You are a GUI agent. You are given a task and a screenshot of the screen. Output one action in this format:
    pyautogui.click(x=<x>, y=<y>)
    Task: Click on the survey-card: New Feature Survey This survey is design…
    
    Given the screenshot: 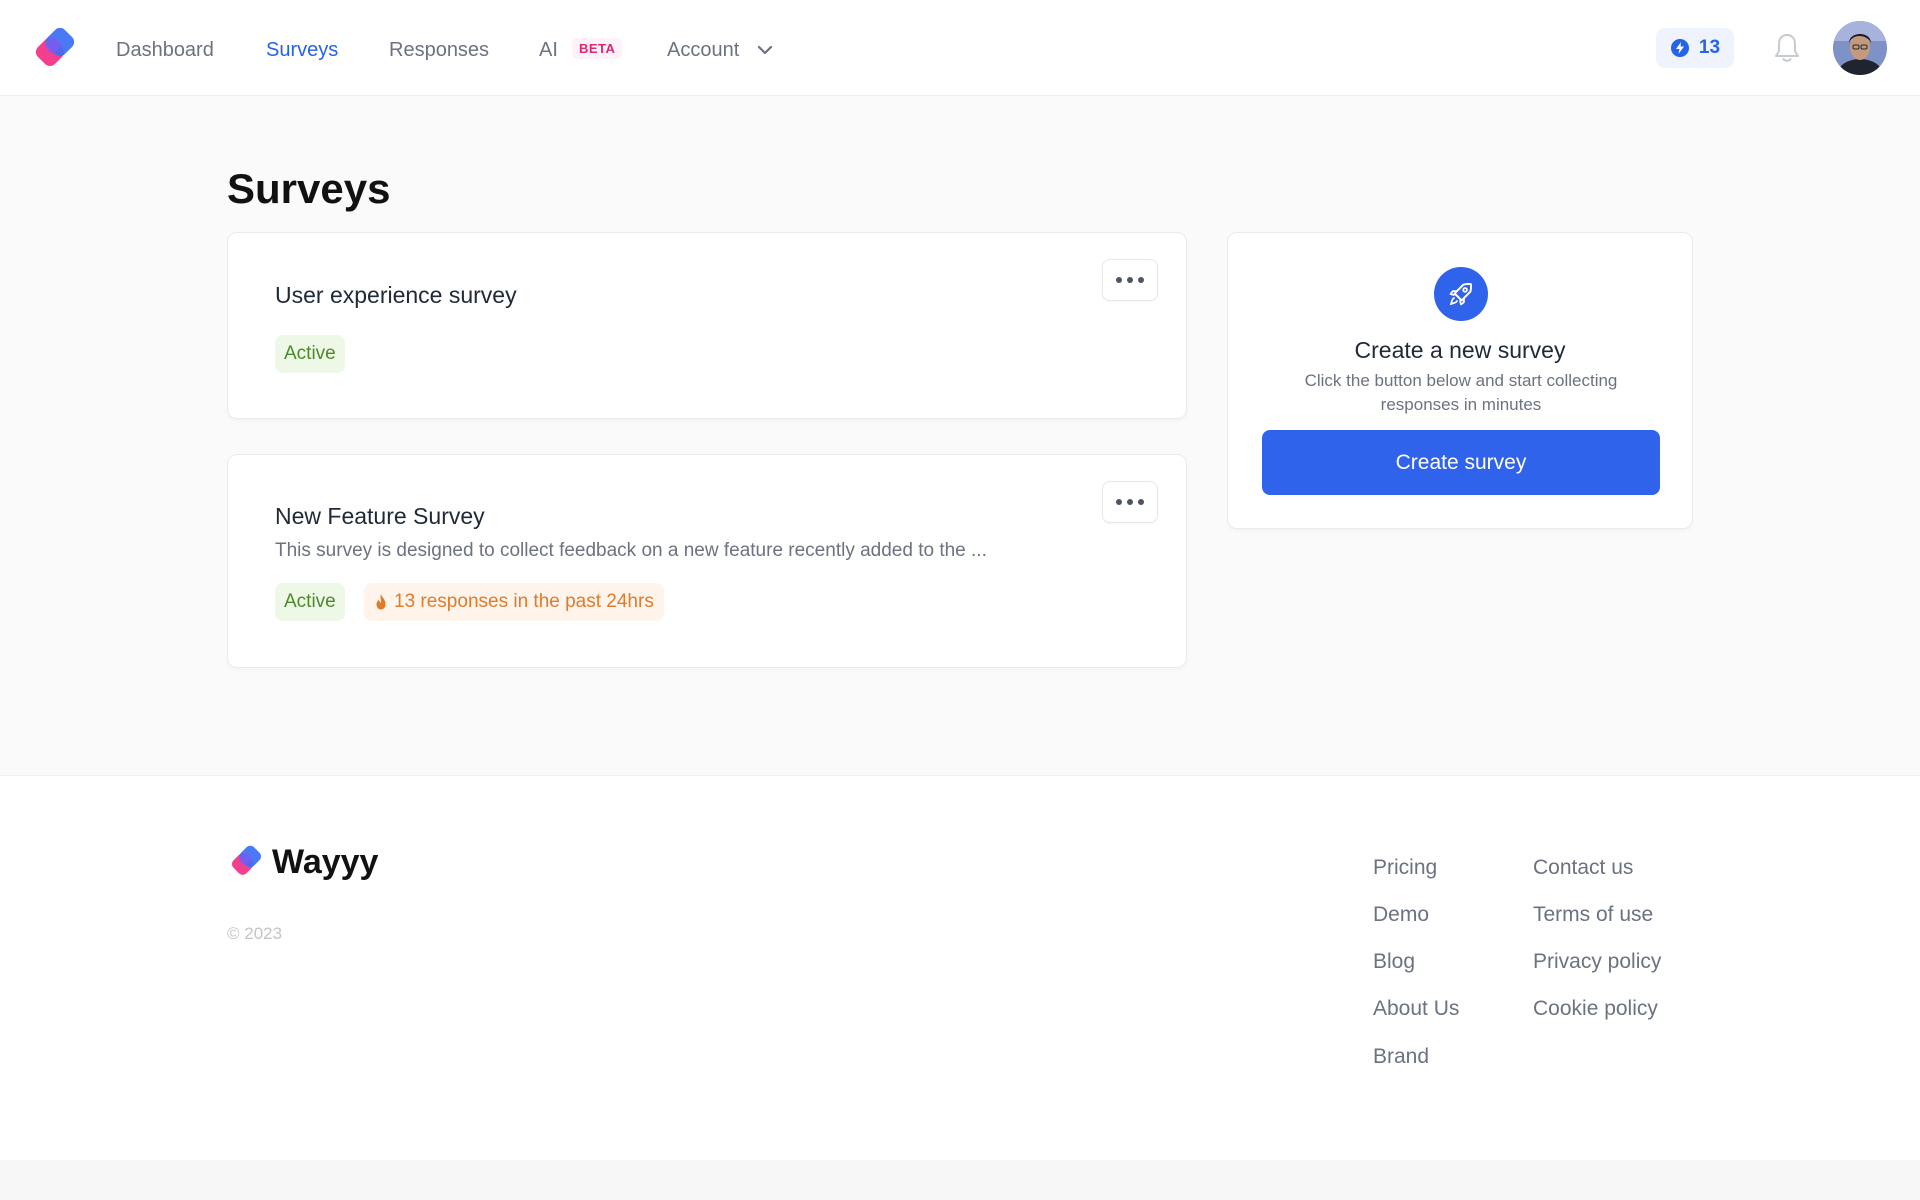 What is the action you would take?
    pyautogui.click(x=707, y=561)
    